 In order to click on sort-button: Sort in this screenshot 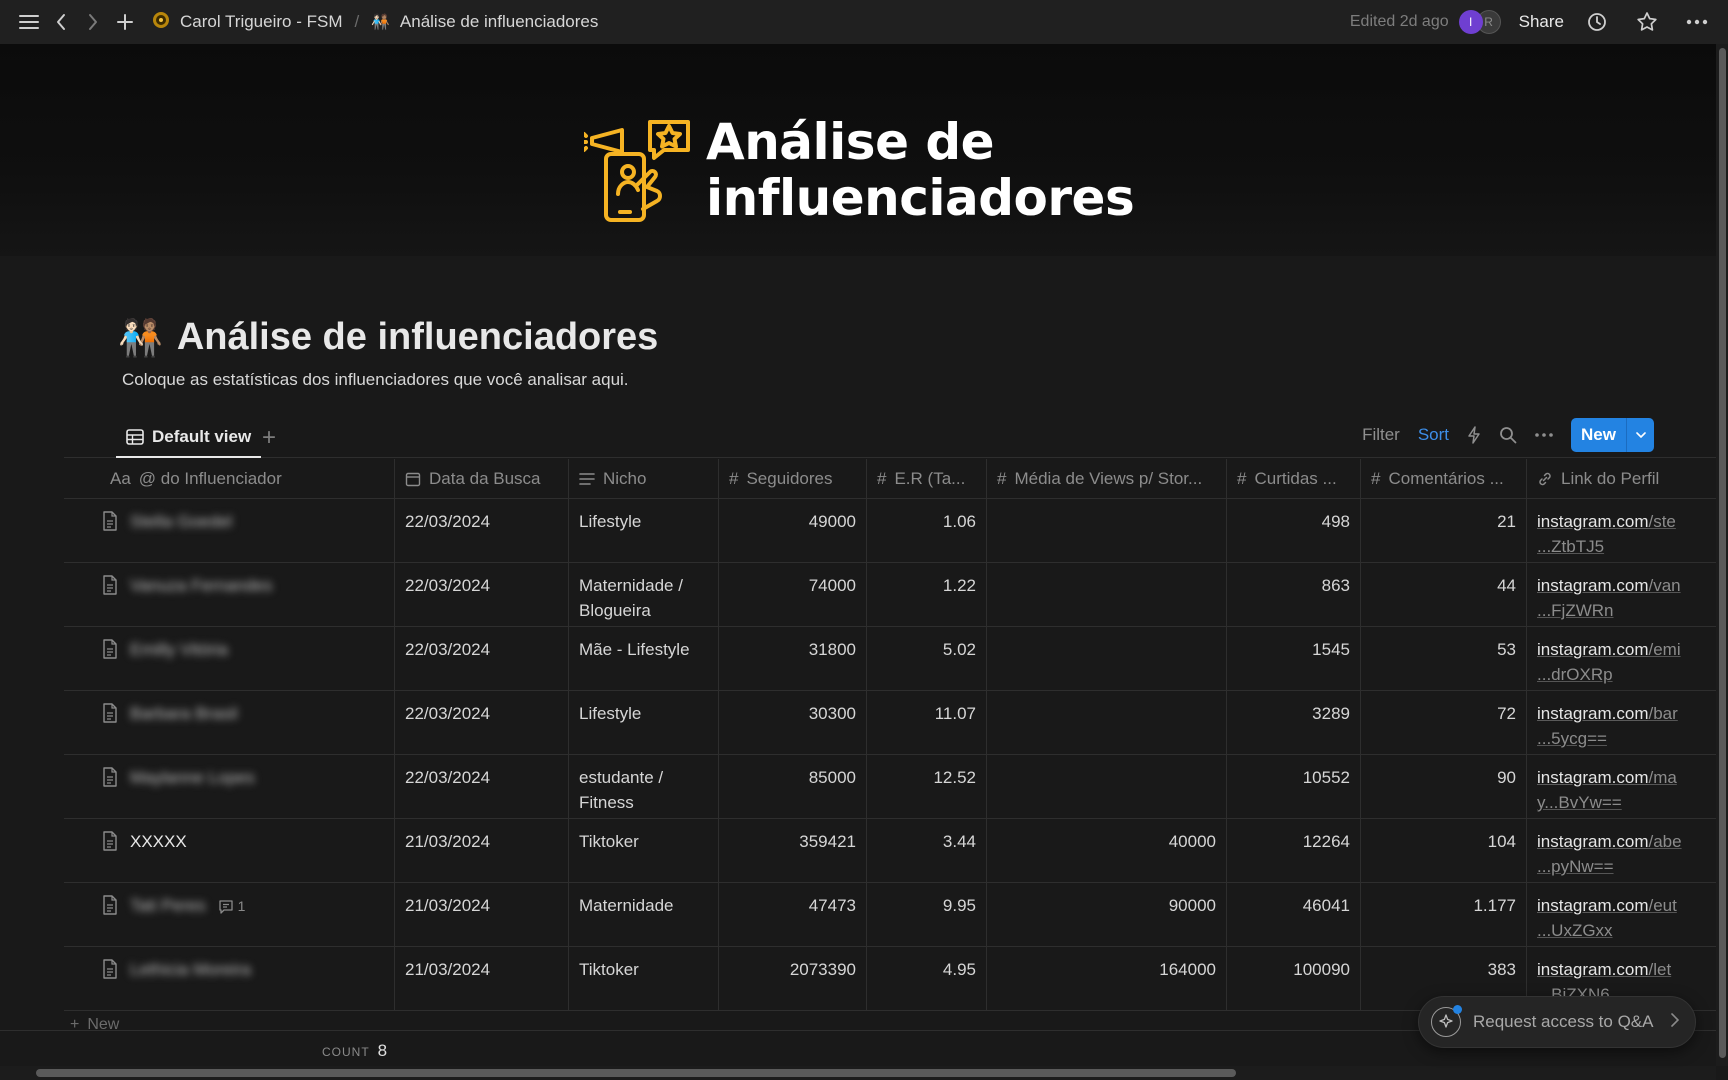, I will do `click(1433, 435)`.